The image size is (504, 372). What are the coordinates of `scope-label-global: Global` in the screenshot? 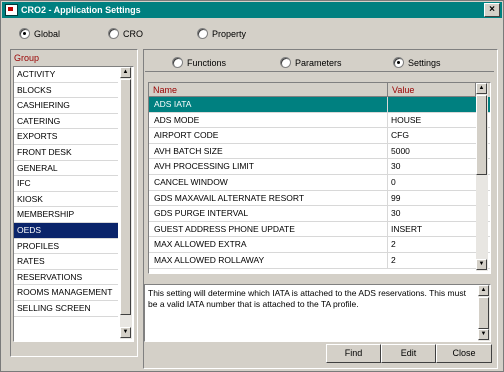 It's located at (47, 33).